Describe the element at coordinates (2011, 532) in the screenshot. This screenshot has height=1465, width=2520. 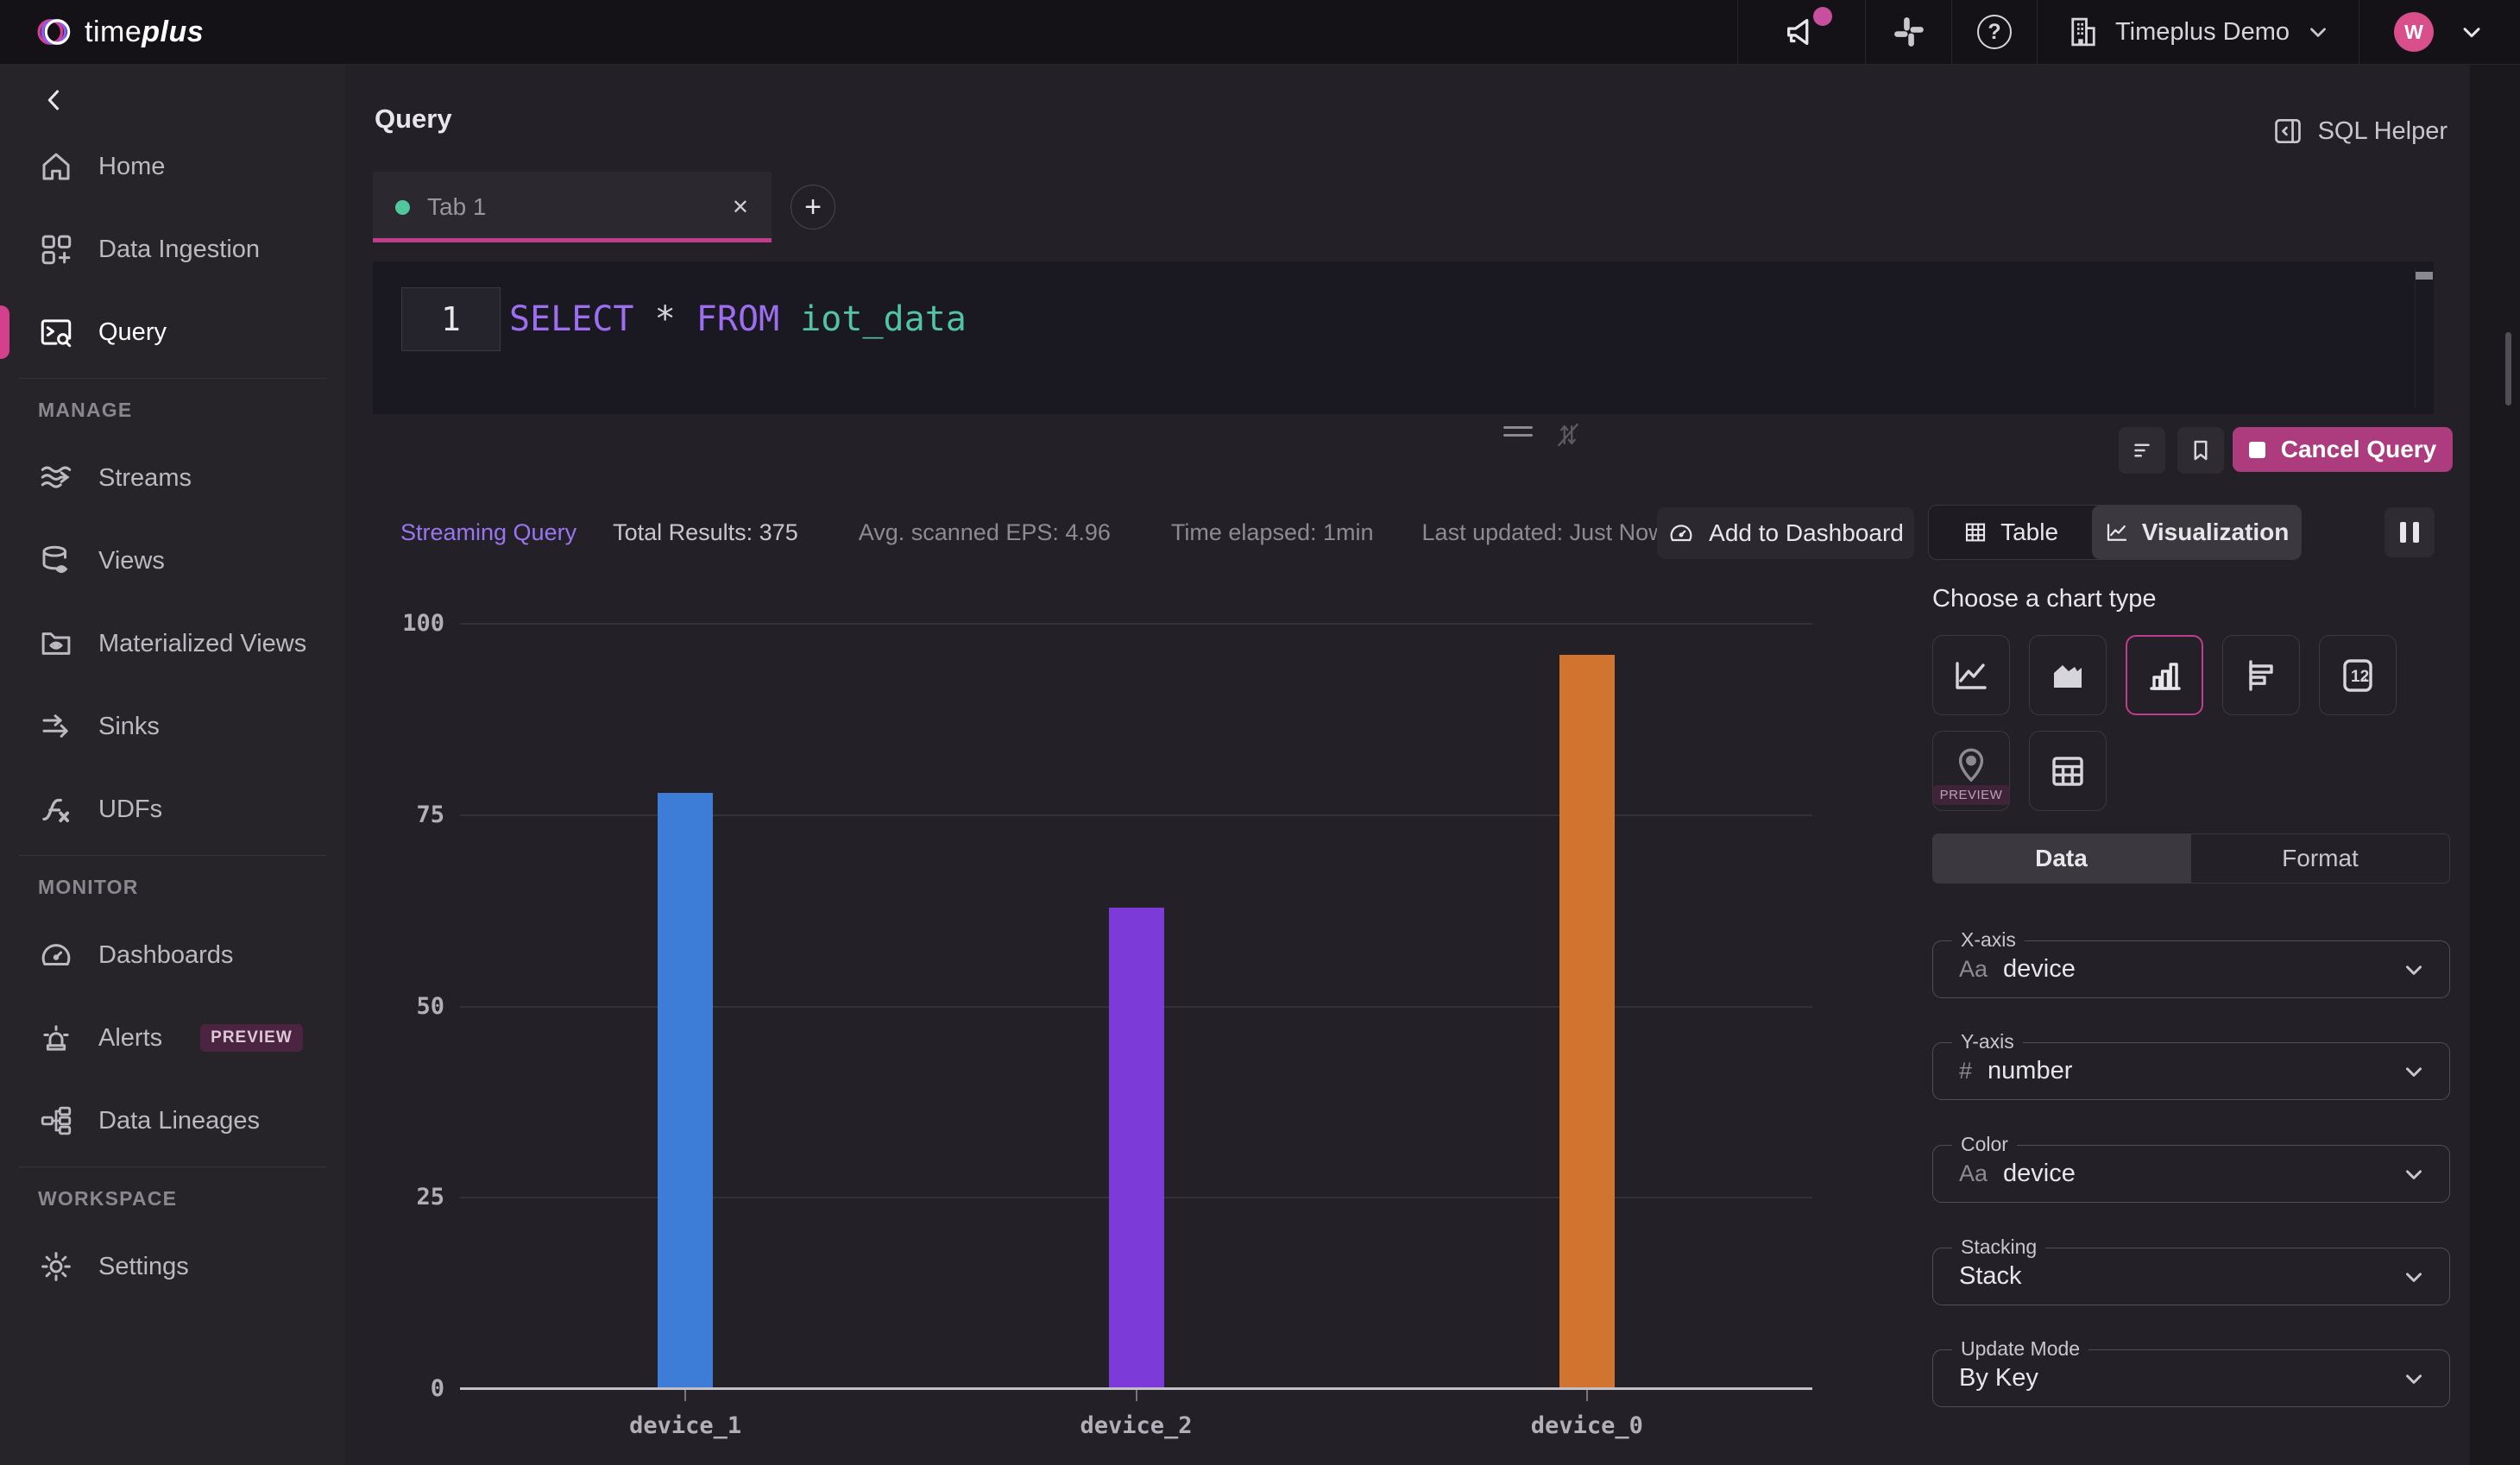
I see `table-view-button: Table` at that location.